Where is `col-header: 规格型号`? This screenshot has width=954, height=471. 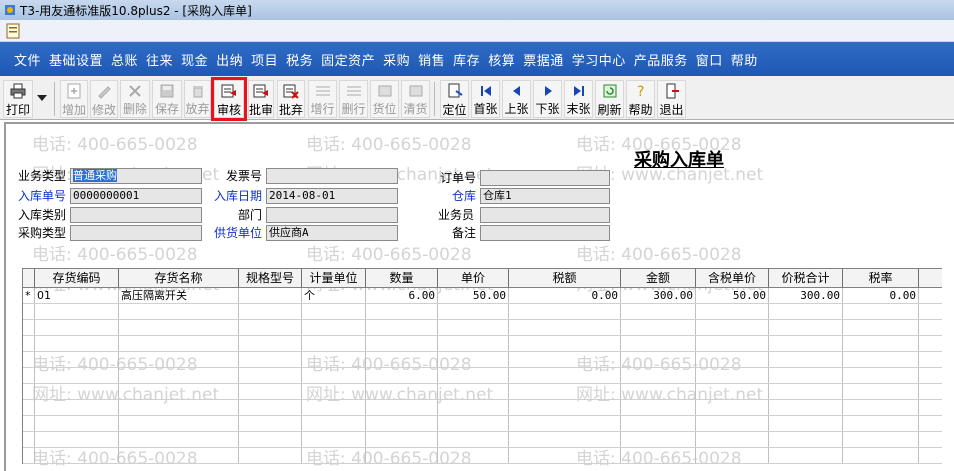
col-header: 规格型号 is located at coordinates (270, 278).